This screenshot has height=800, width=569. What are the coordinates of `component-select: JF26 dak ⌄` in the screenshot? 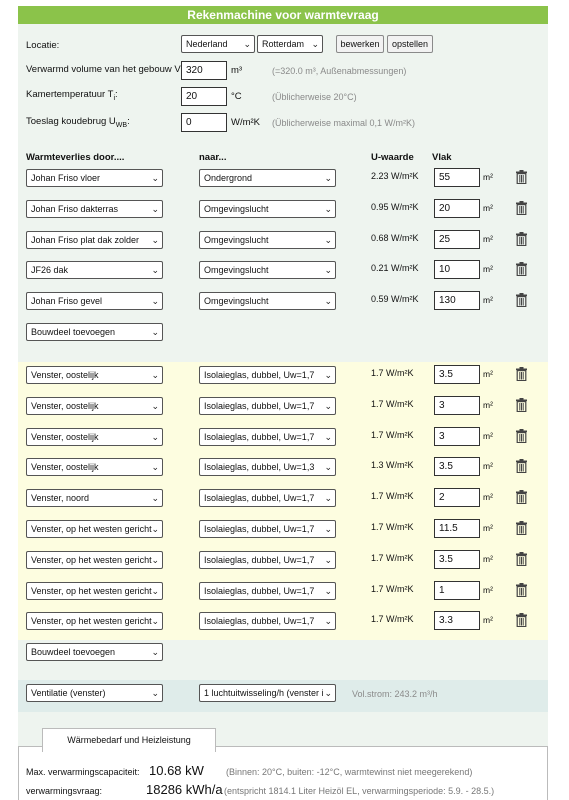 It's located at (94, 270).